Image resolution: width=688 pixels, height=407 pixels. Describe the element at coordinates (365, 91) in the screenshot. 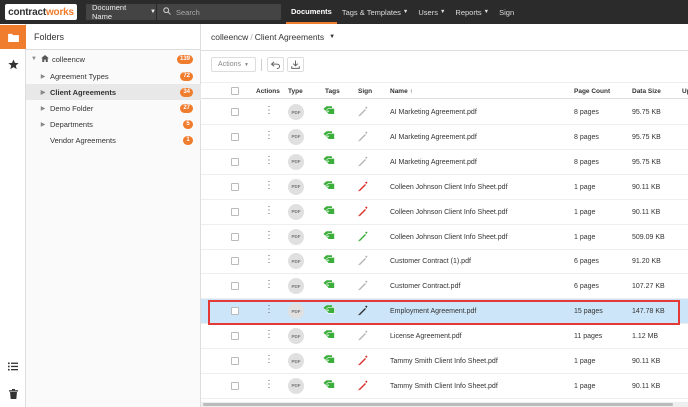

I see `column-header-sign: Sign` at that location.